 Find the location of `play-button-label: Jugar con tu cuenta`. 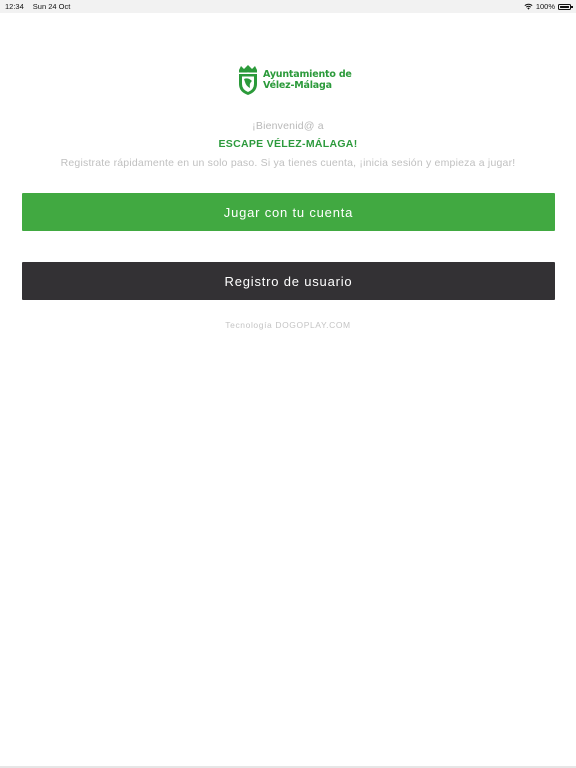

play-button-label: Jugar con tu cuenta is located at coordinates (288, 212).